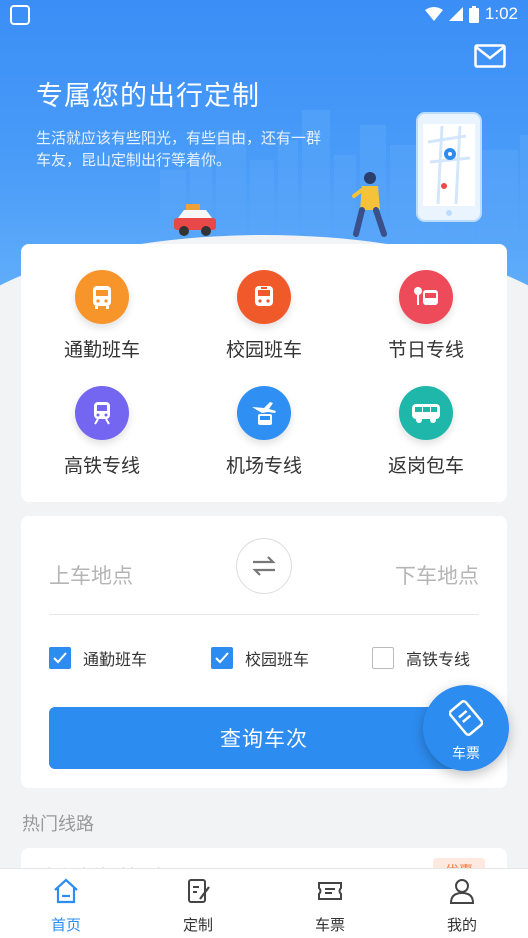 This screenshot has width=528, height=938. What do you see at coordinates (263, 350) in the screenshot?
I see `service-label: 校园班车` at bounding box center [263, 350].